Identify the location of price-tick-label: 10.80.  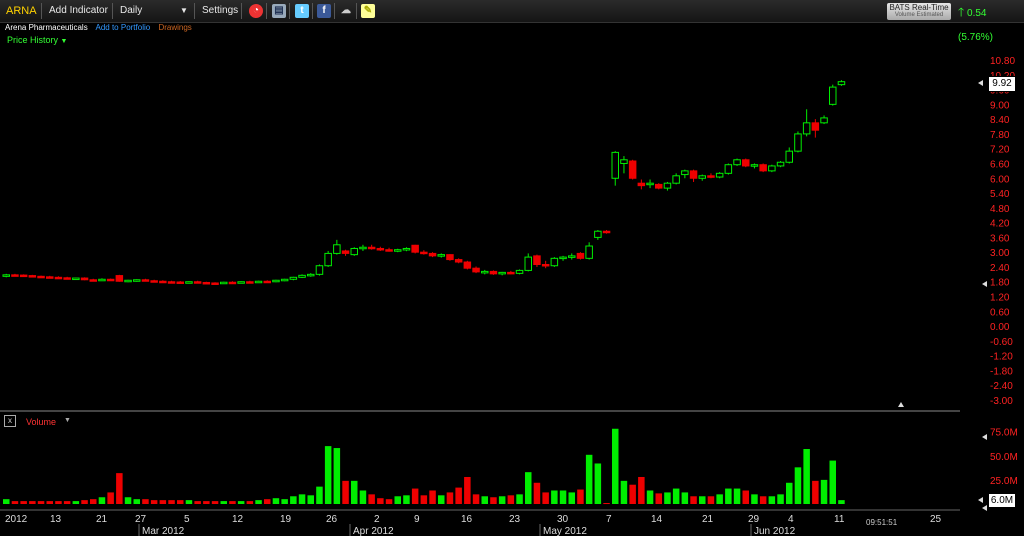
(1002, 61).